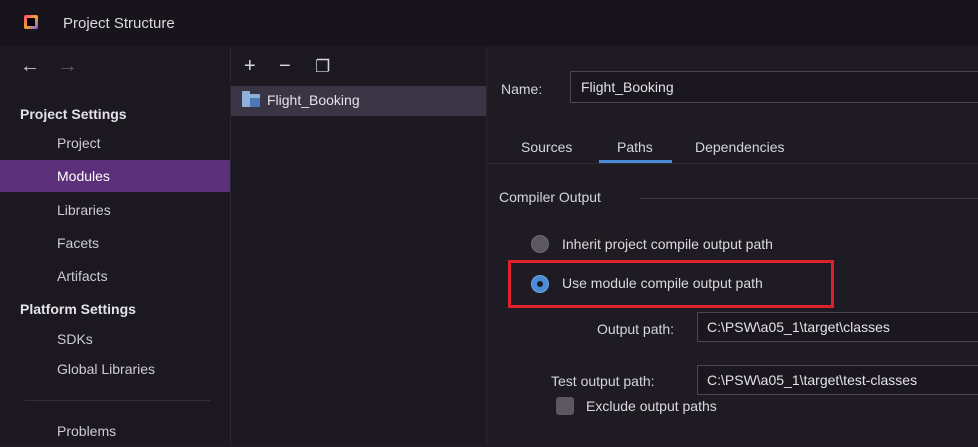 The width and height of the screenshot is (978, 447). I want to click on module-list-item: Flight_Booking, so click(358, 101).